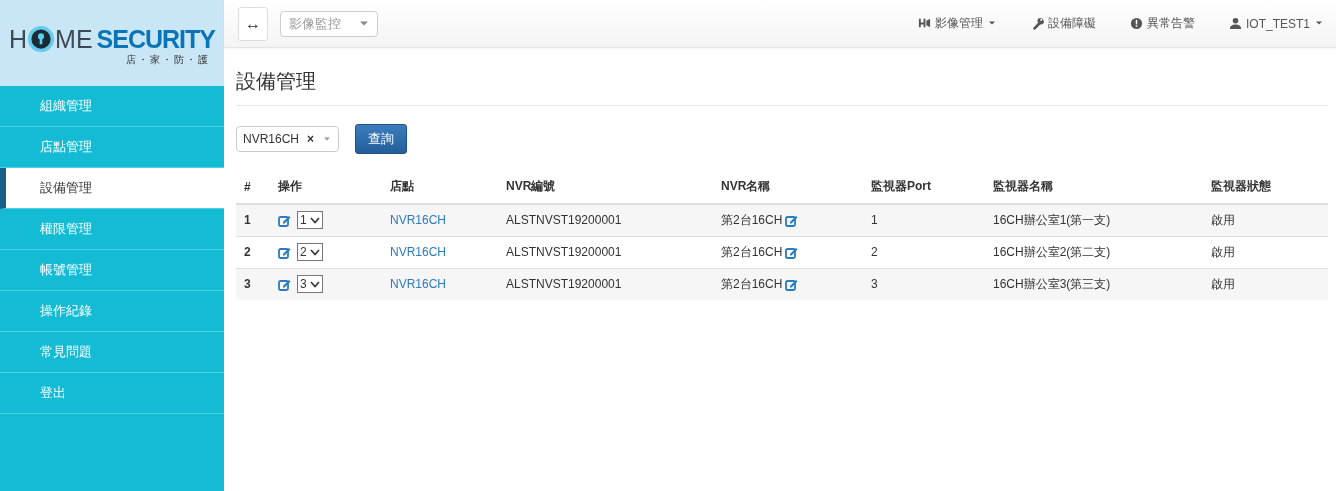  Describe the element at coordinates (1136, 23) in the screenshot. I see `alert-icon` at that location.